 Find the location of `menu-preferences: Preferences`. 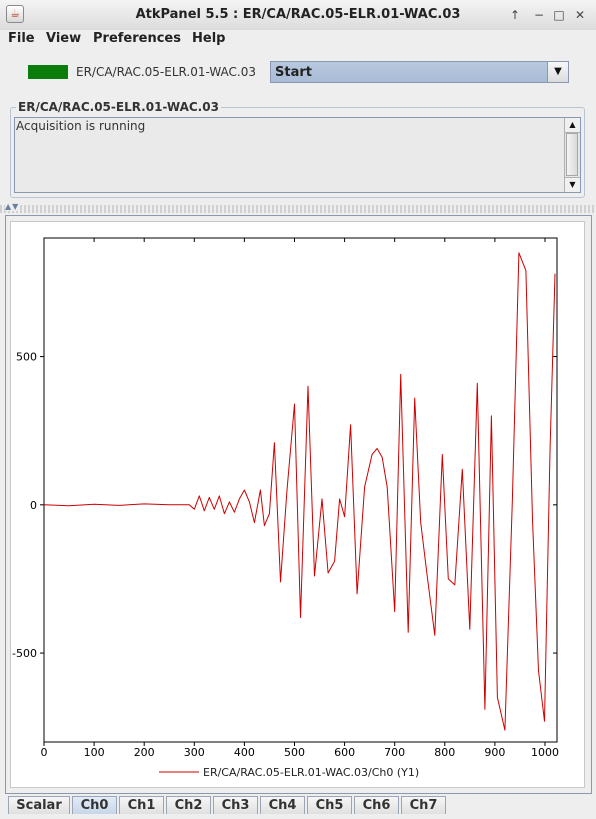

menu-preferences: Preferences is located at coordinates (137, 38).